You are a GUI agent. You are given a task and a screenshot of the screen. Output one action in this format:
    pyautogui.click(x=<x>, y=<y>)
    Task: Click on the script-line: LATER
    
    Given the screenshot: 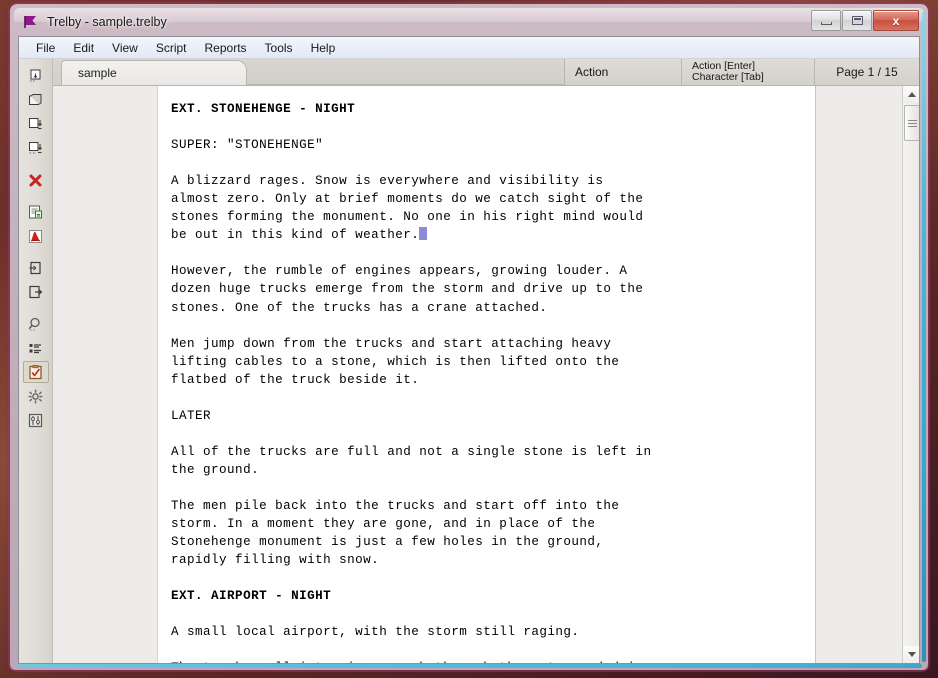 What is the action you would take?
    pyautogui.click(x=493, y=416)
    